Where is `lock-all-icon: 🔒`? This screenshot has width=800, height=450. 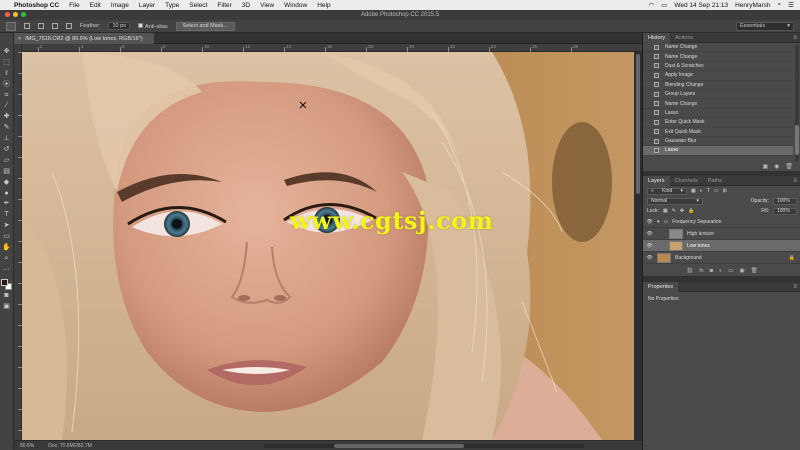 lock-all-icon: 🔒 is located at coordinates (691, 211).